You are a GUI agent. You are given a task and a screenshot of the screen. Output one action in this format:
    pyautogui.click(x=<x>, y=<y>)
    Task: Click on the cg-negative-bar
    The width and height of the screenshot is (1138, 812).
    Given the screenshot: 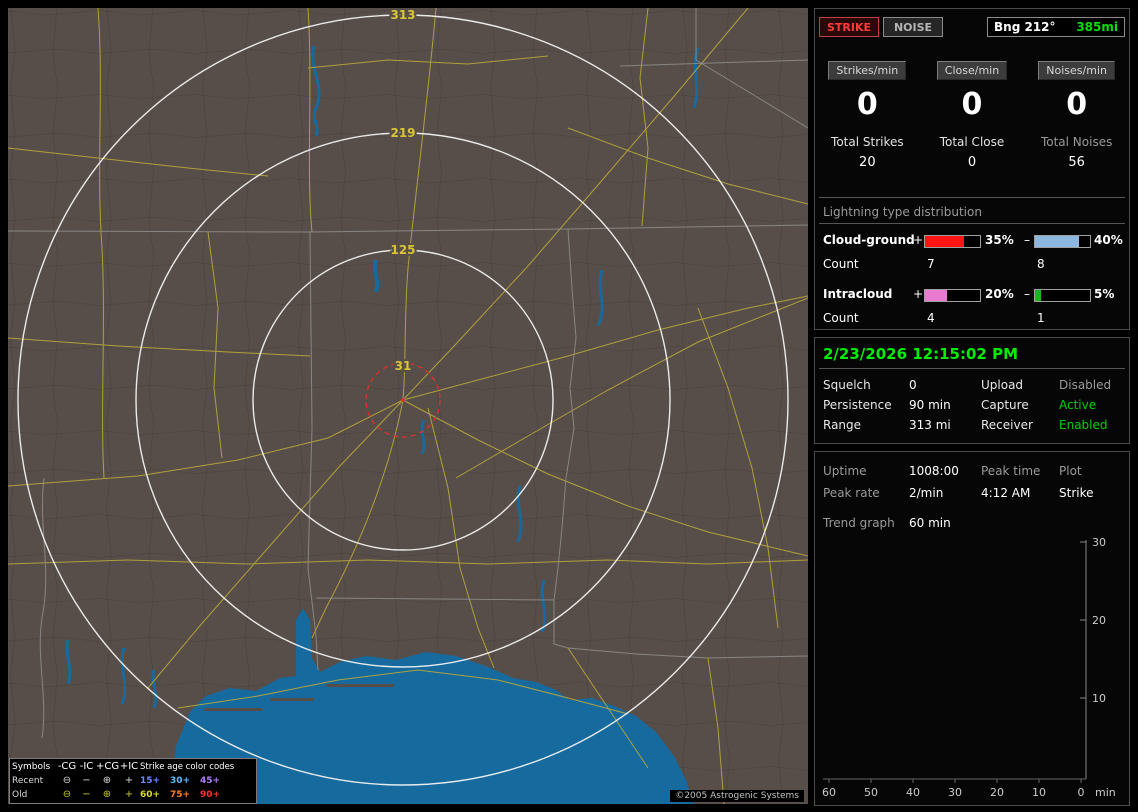 What is the action you would take?
    pyautogui.click(x=1062, y=241)
    